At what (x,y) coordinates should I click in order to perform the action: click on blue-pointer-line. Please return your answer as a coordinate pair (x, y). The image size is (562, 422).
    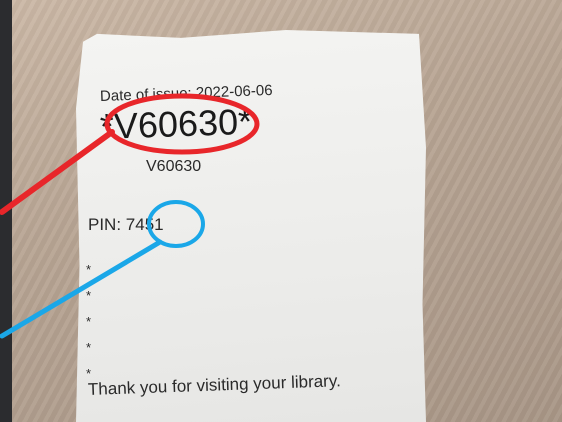
    Looking at the image, I should click on (81, 289).